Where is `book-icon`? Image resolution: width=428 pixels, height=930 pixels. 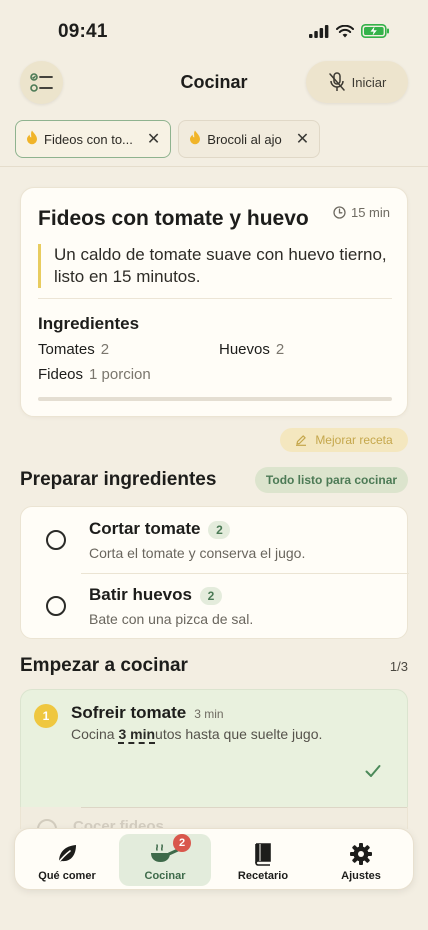
book-icon is located at coordinates (263, 854).